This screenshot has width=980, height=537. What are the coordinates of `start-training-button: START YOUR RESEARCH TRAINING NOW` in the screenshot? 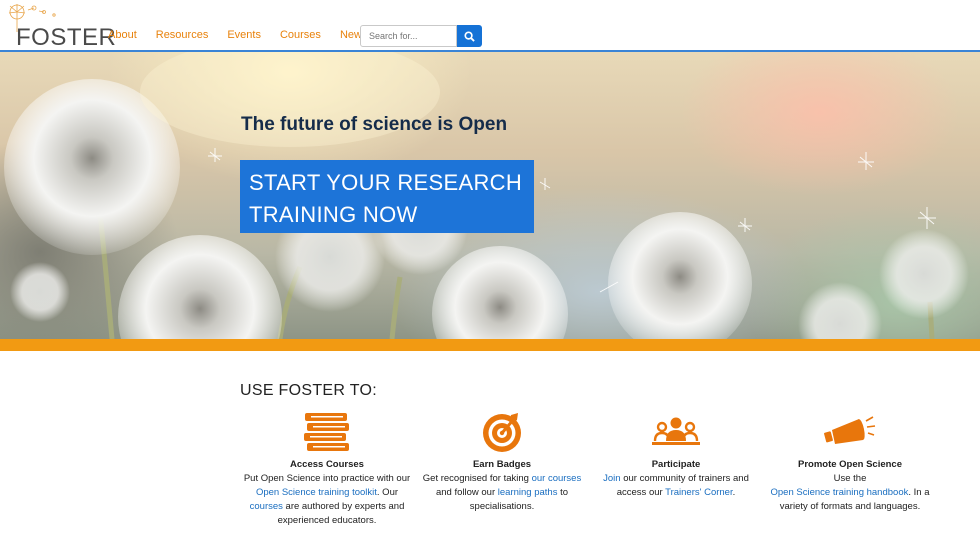 It's located at (387, 196).